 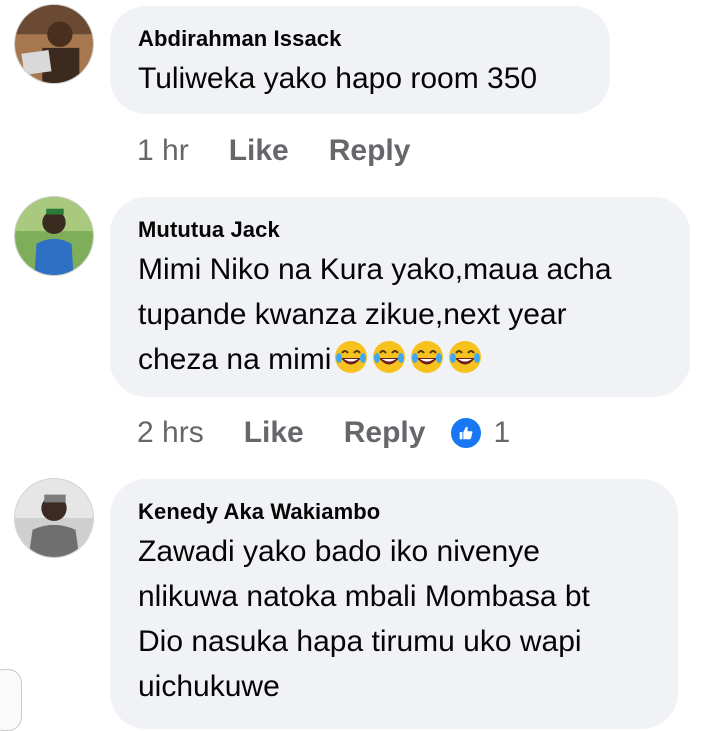 I want to click on comment-author: Kenedy Aka Wakiambo, so click(x=394, y=512).